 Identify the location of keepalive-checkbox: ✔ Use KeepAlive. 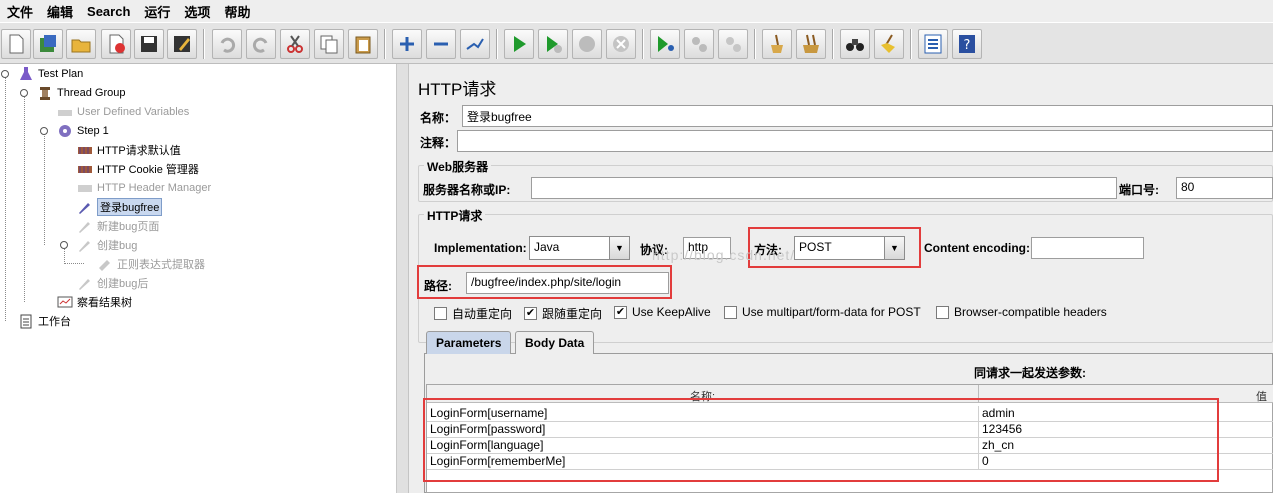
(662, 312).